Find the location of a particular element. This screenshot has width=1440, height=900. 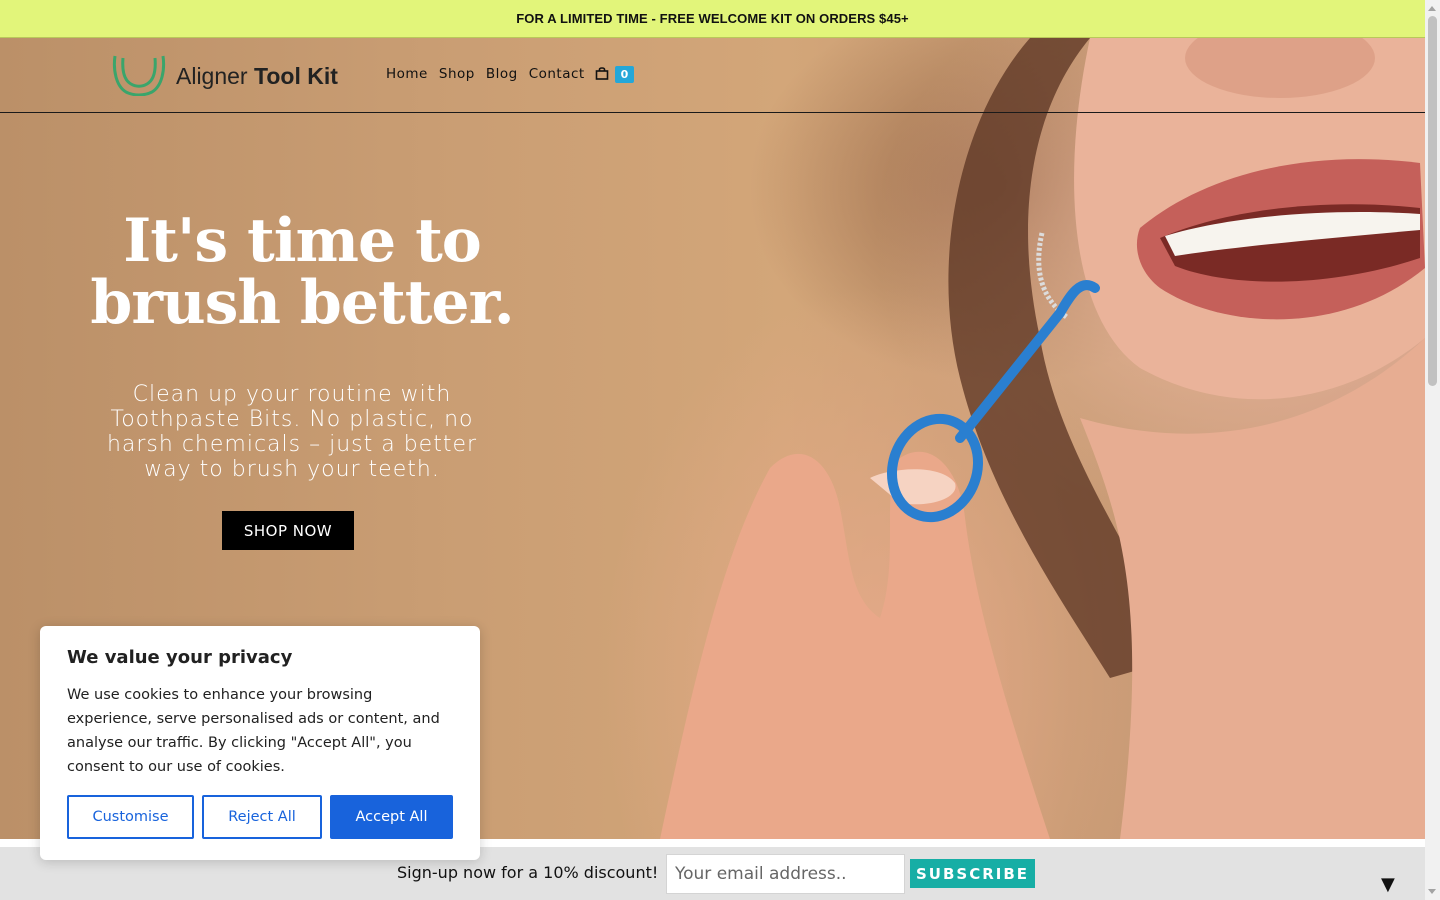

menu-item-blog: Blog is located at coordinates (502, 74).